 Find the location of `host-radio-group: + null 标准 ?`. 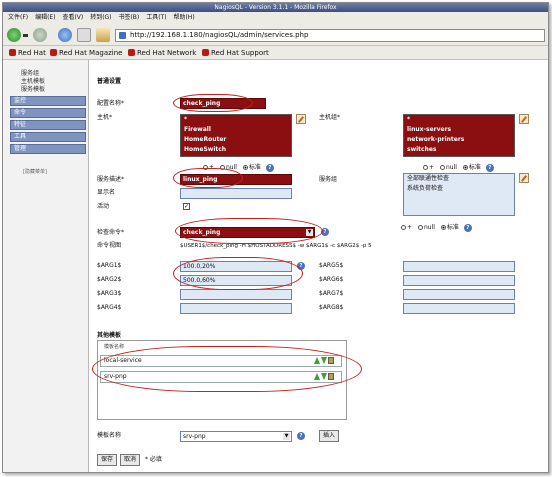

host-radio-group: + null 标准 ? is located at coordinates (236, 167).